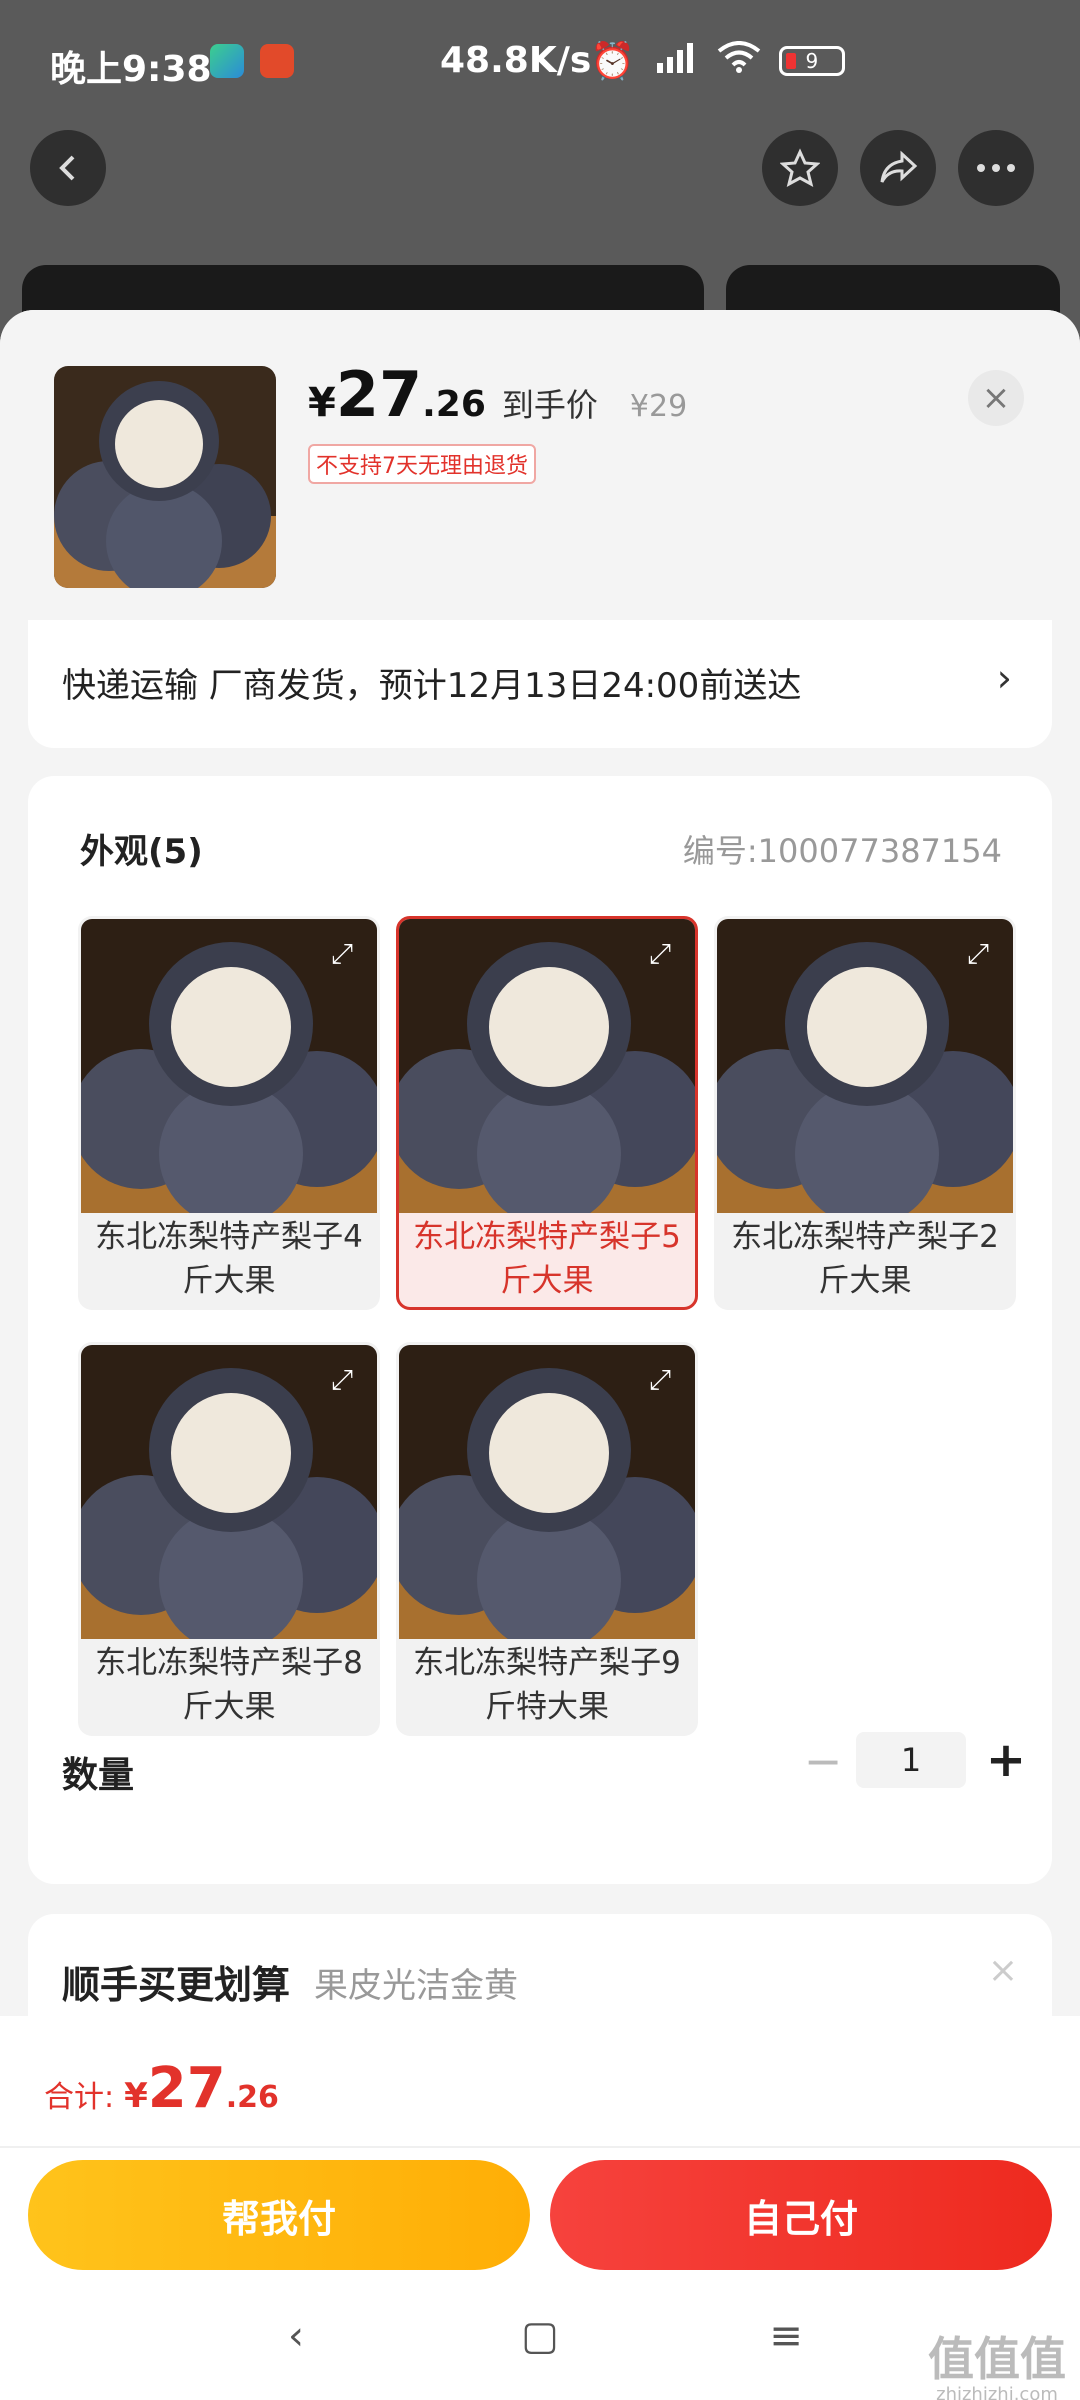  I want to click on quantity-label: 数量, so click(98, 1775).